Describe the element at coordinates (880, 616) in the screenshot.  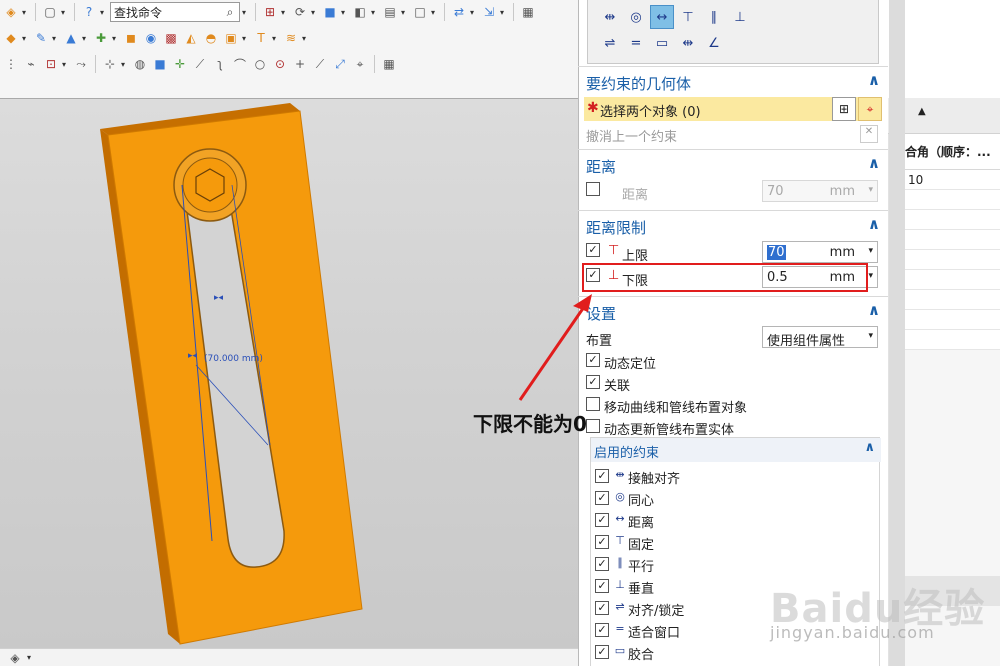
I see `watermark: Baidu经验 jingyan.baidu.com` at that location.